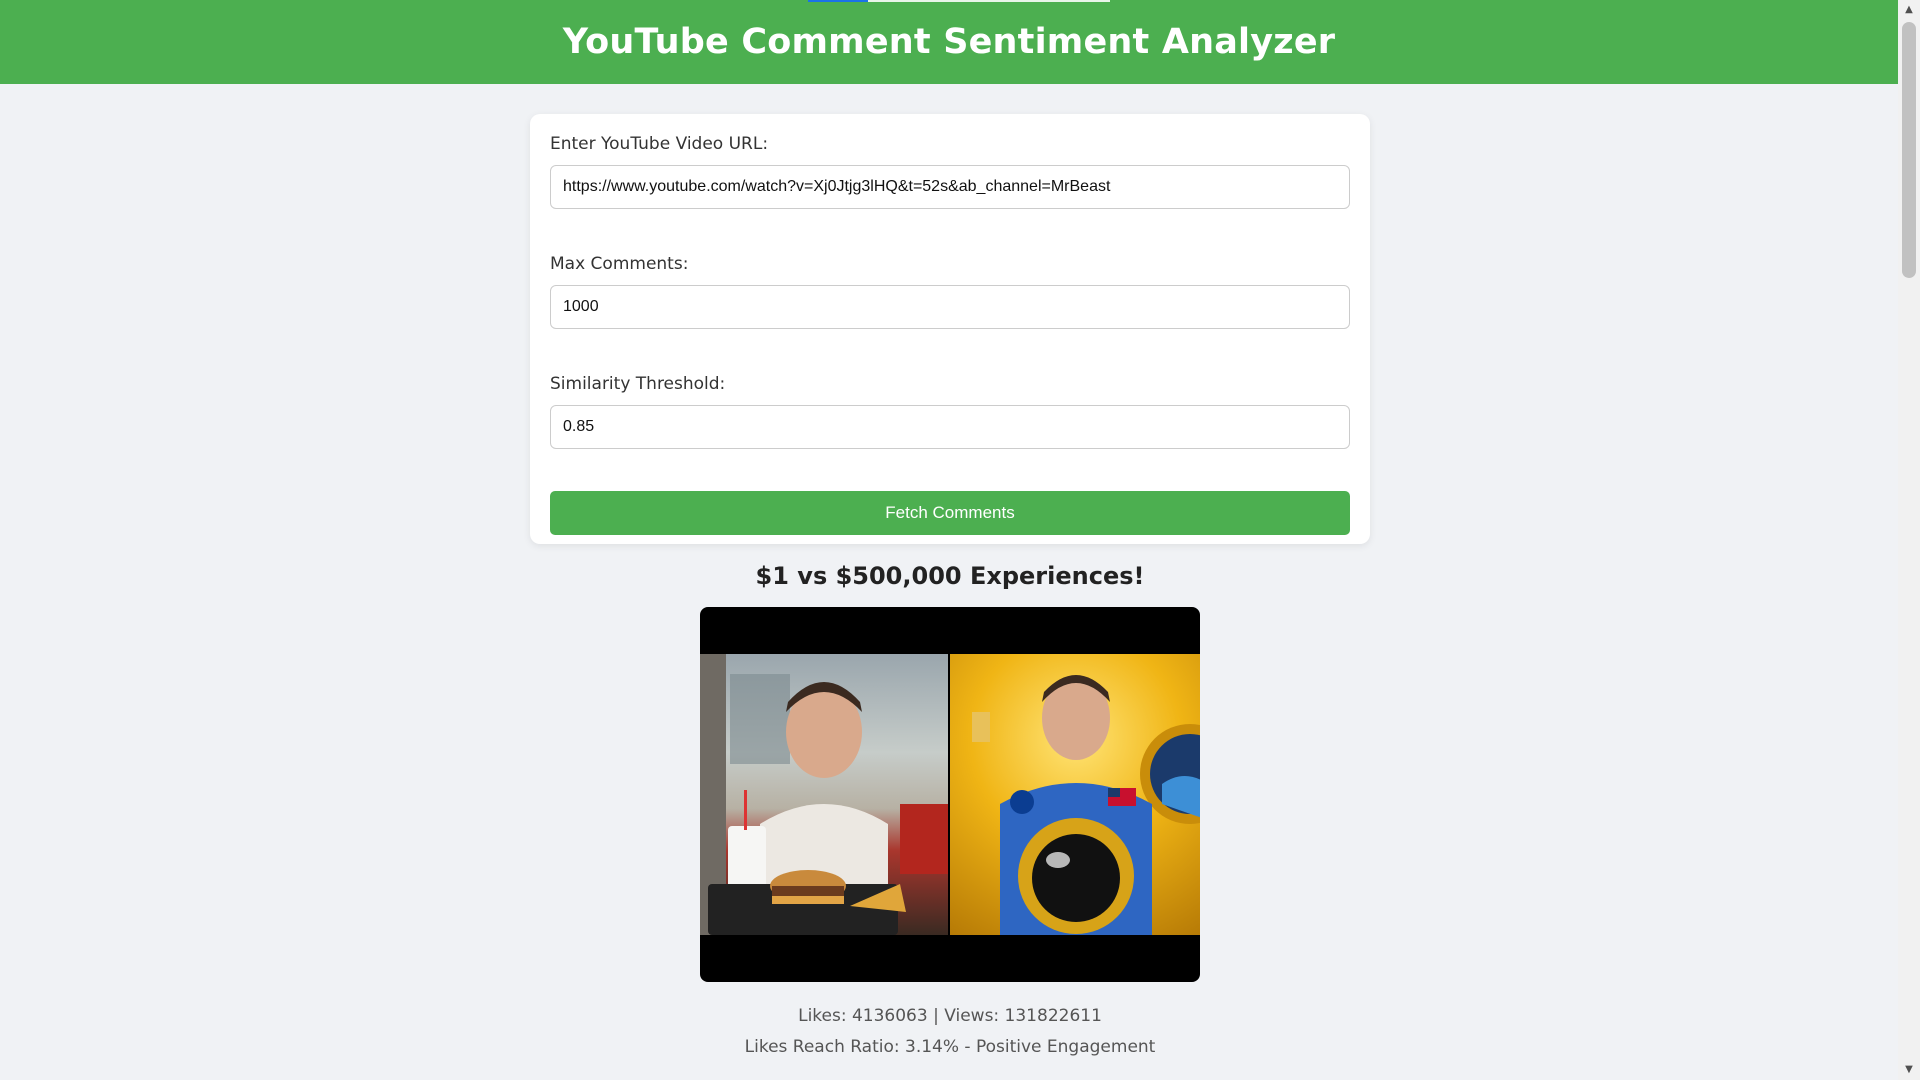 This screenshot has width=1920, height=1080. I want to click on max-comments-field-group: Max Comments:, so click(950, 291).